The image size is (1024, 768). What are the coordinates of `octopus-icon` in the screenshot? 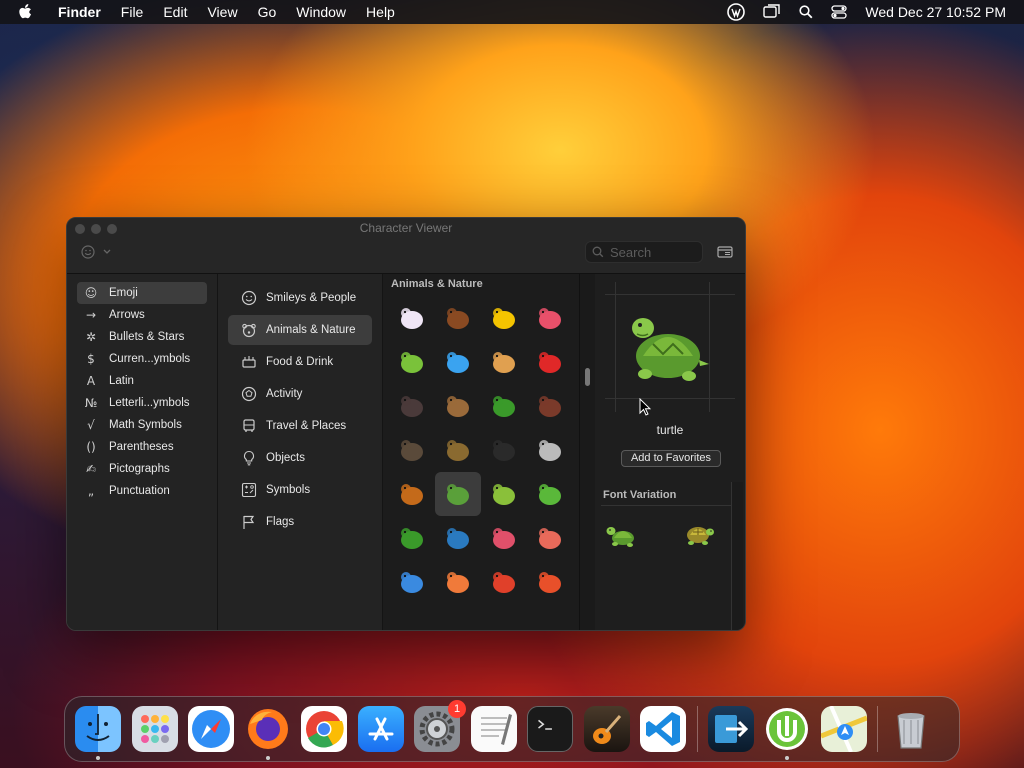 It's located at (504, 538).